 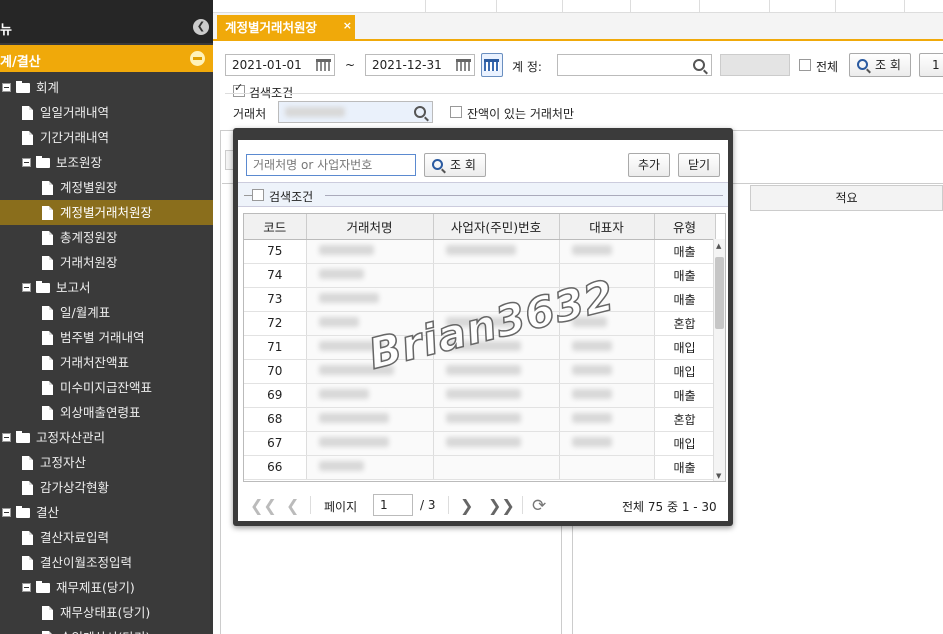 I want to click on column-header: 사업자(주민)번호, so click(x=496, y=227).